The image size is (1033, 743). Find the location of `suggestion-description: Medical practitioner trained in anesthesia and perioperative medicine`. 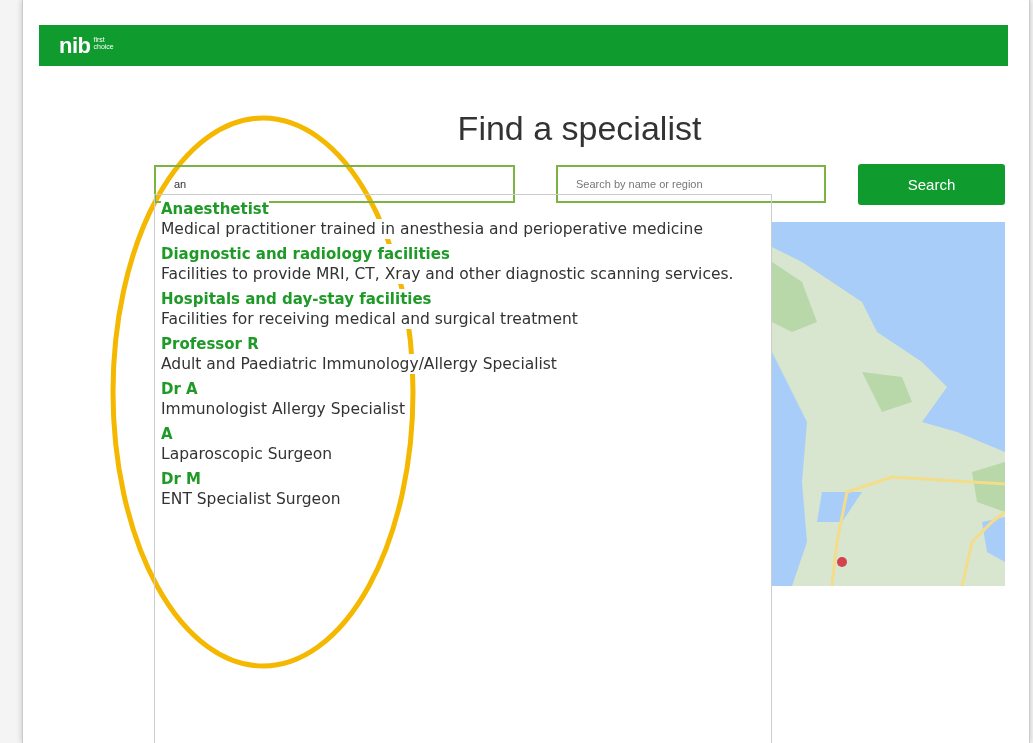

suggestion-description: Medical practitioner trained in anesthesia and perioperative medicine is located at coordinates (432, 229).